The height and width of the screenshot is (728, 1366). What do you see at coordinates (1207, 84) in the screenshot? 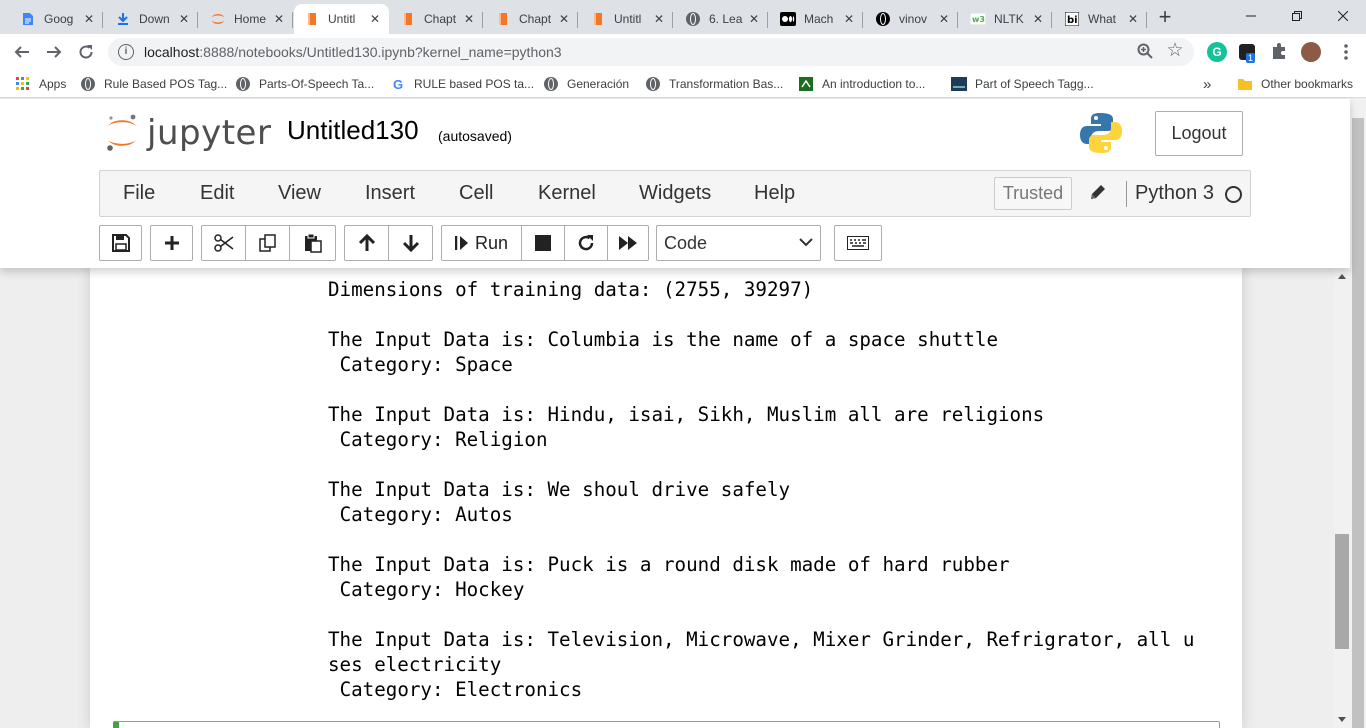
I see `bookmarks-overflow-button: »` at bounding box center [1207, 84].